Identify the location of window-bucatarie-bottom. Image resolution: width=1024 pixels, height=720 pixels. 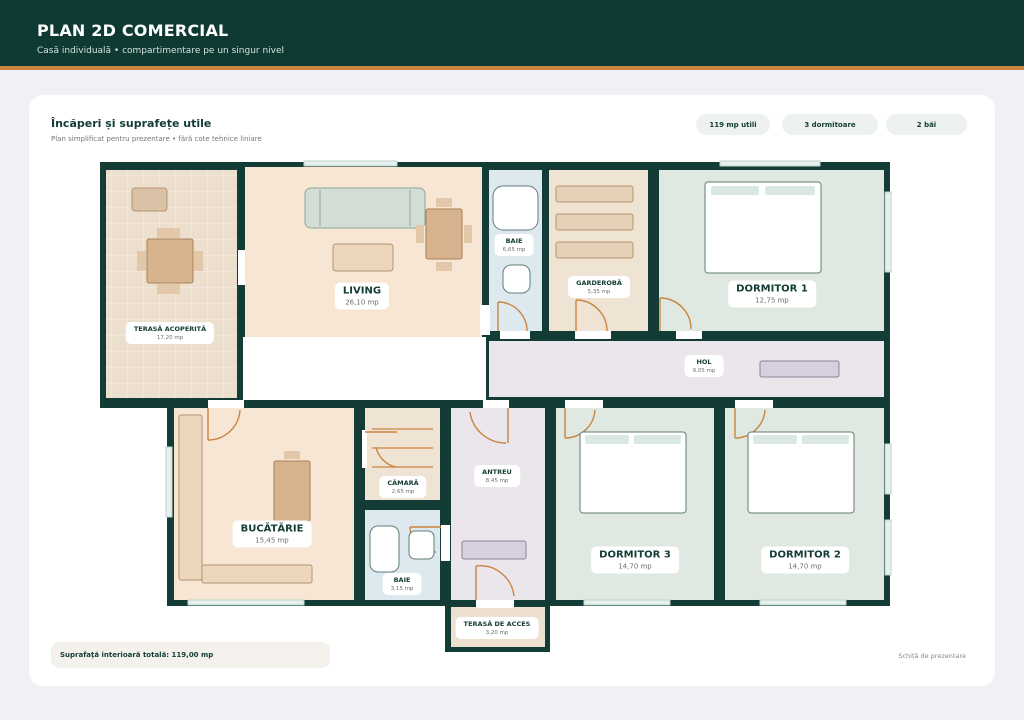
(246, 602).